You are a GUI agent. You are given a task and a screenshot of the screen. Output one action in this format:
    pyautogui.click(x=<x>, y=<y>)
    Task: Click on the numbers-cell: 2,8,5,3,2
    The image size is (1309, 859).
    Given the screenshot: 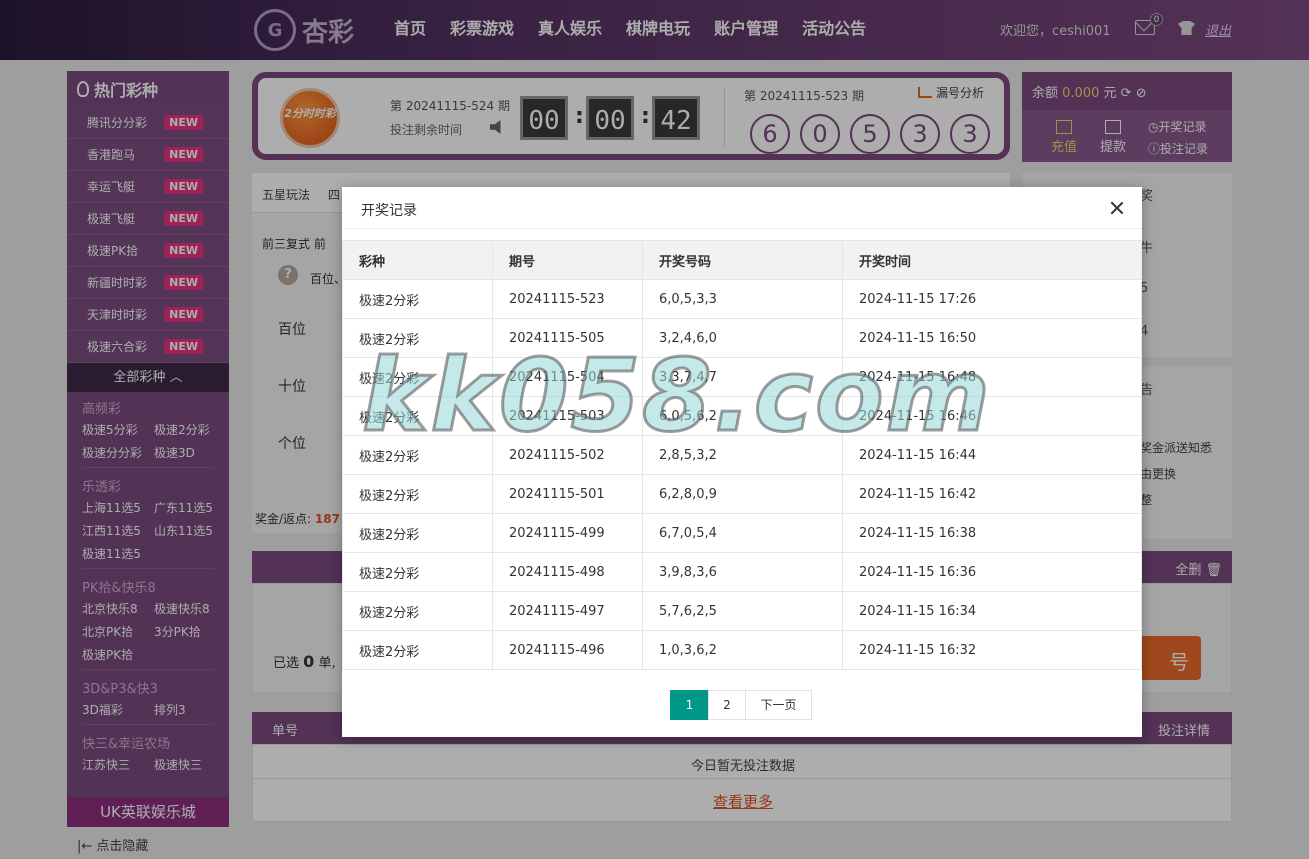 What is the action you would take?
    pyautogui.click(x=742, y=455)
    